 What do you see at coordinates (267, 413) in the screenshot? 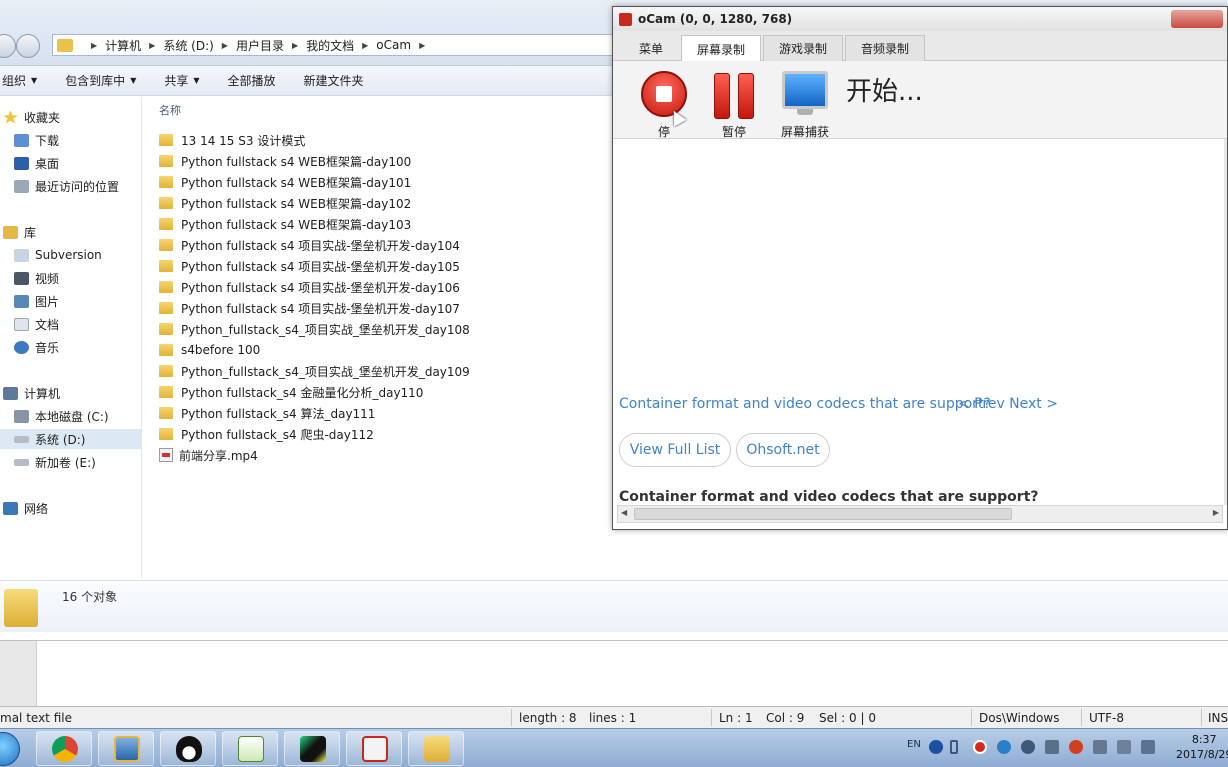
I see `list-item: Python fullstack_s4 算法_day111` at bounding box center [267, 413].